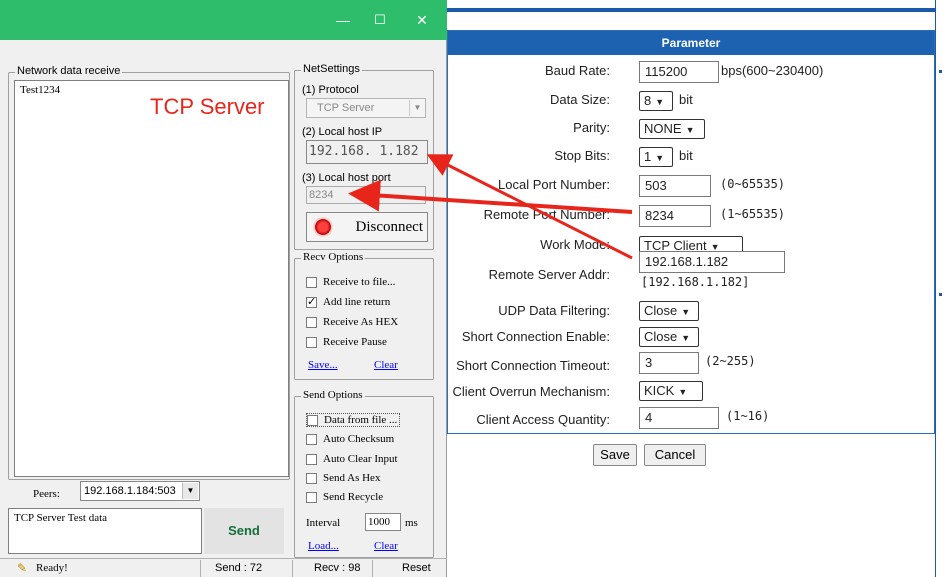 Image resolution: width=949 pixels, height=577 pixels. I want to click on status-recv-count: Recv : 98, so click(337, 568).